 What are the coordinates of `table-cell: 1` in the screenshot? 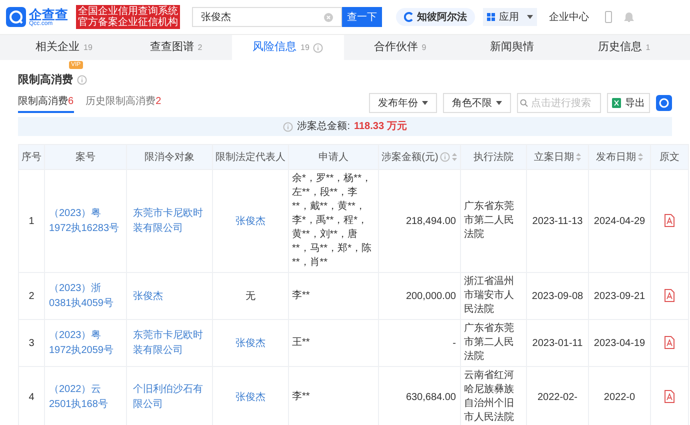 It's located at (31, 221).